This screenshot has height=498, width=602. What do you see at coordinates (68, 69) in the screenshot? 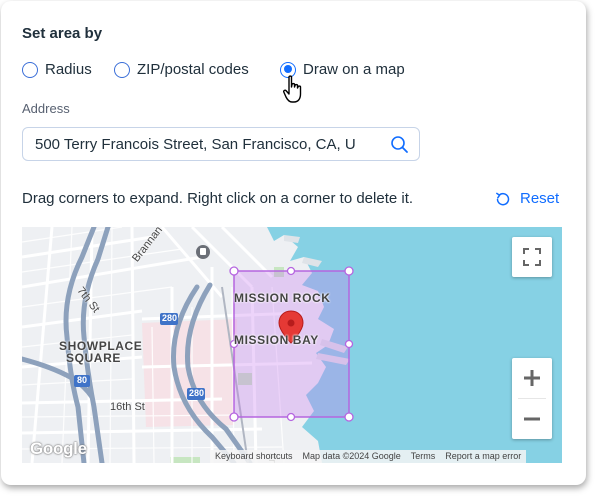
I see `radio-radius-label: Radius` at bounding box center [68, 69].